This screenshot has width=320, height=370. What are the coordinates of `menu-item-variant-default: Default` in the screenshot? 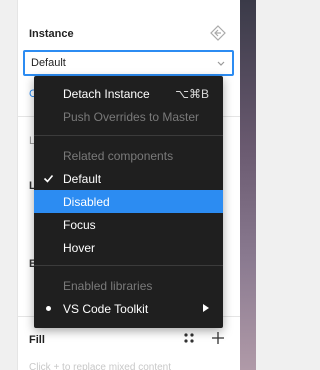 It's located at (128, 178).